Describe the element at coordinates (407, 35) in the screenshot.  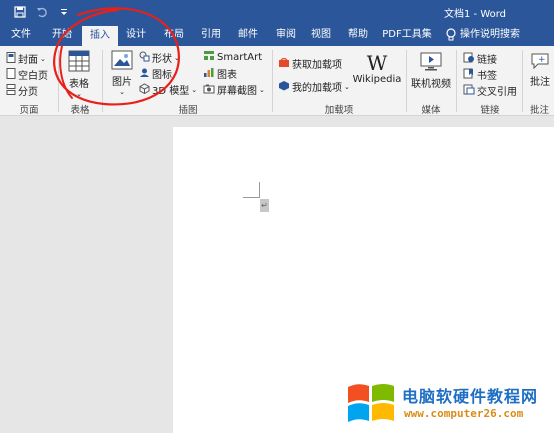
I see `tab-pdf-tools: PDF工具集` at that location.